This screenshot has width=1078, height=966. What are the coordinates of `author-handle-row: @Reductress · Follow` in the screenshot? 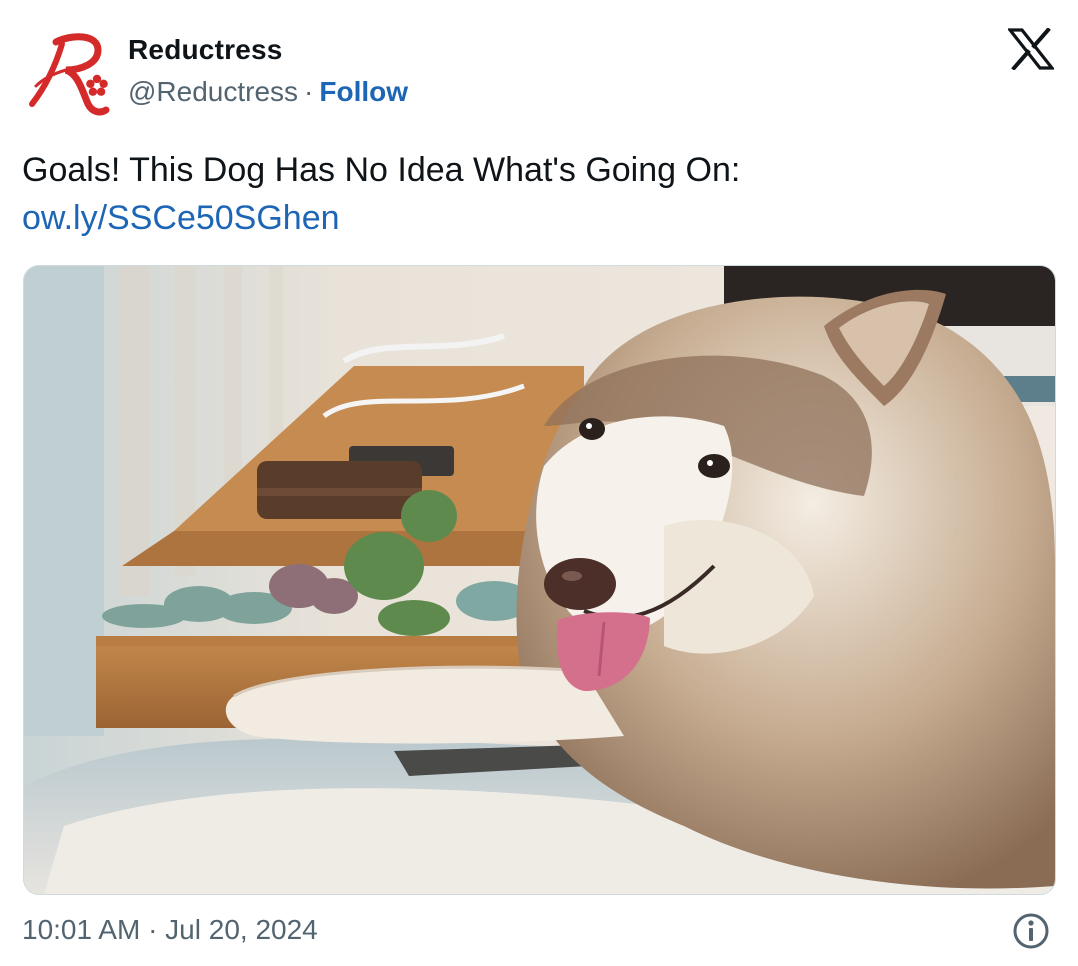 It's located at (268, 92).